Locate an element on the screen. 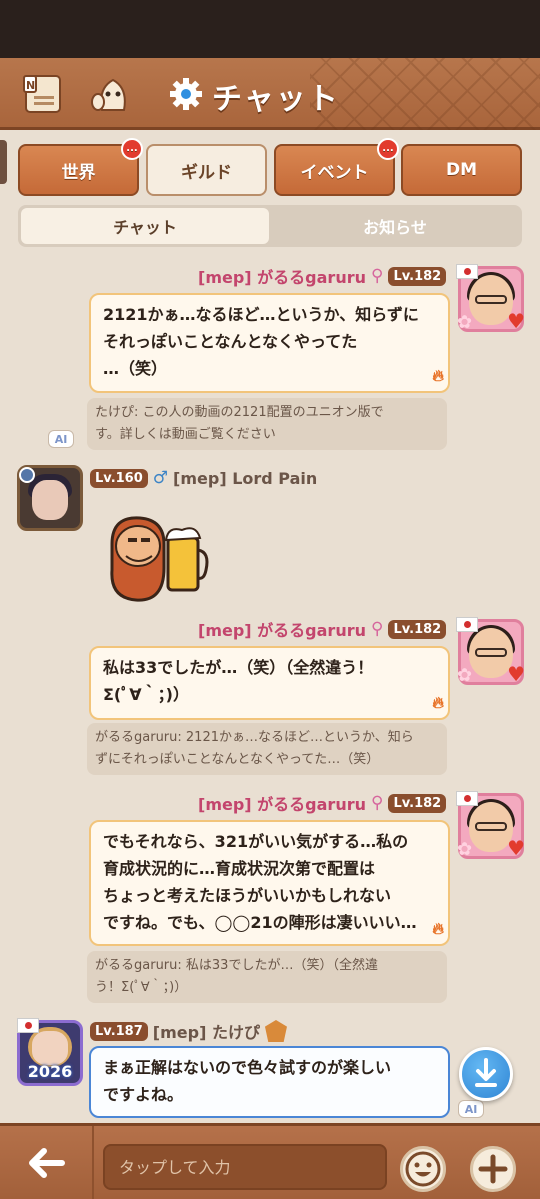  sender-name: [mep] Lord Pain is located at coordinates (245, 478).